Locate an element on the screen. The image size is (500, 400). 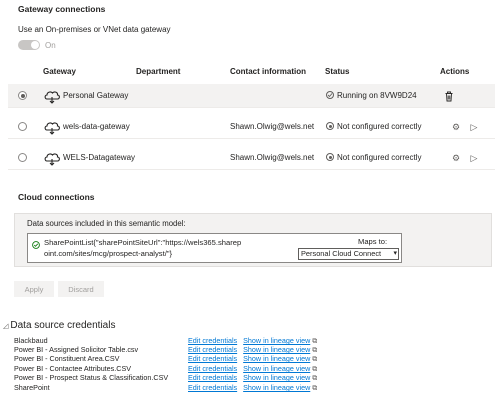
gateway-row: Personal Gateway Running on 8VW9D24 is located at coordinates (251, 96).